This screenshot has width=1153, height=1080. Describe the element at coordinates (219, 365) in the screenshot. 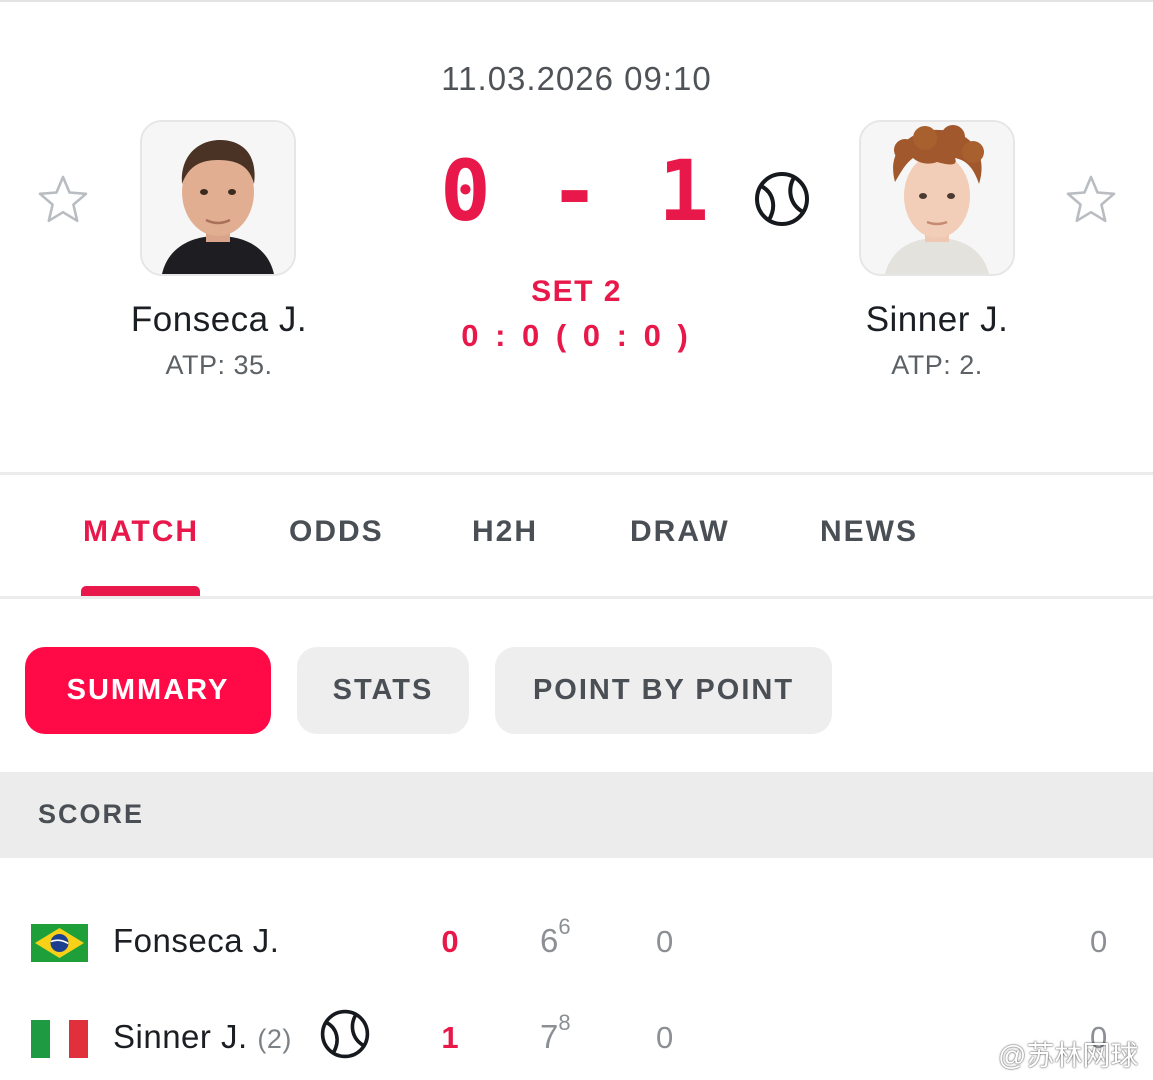

I see `player-rank-left: ATP: 35.` at that location.